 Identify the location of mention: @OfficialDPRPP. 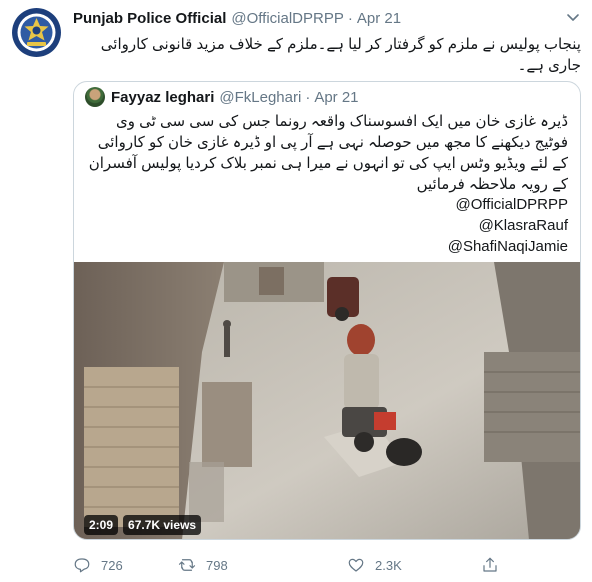
(508, 204).